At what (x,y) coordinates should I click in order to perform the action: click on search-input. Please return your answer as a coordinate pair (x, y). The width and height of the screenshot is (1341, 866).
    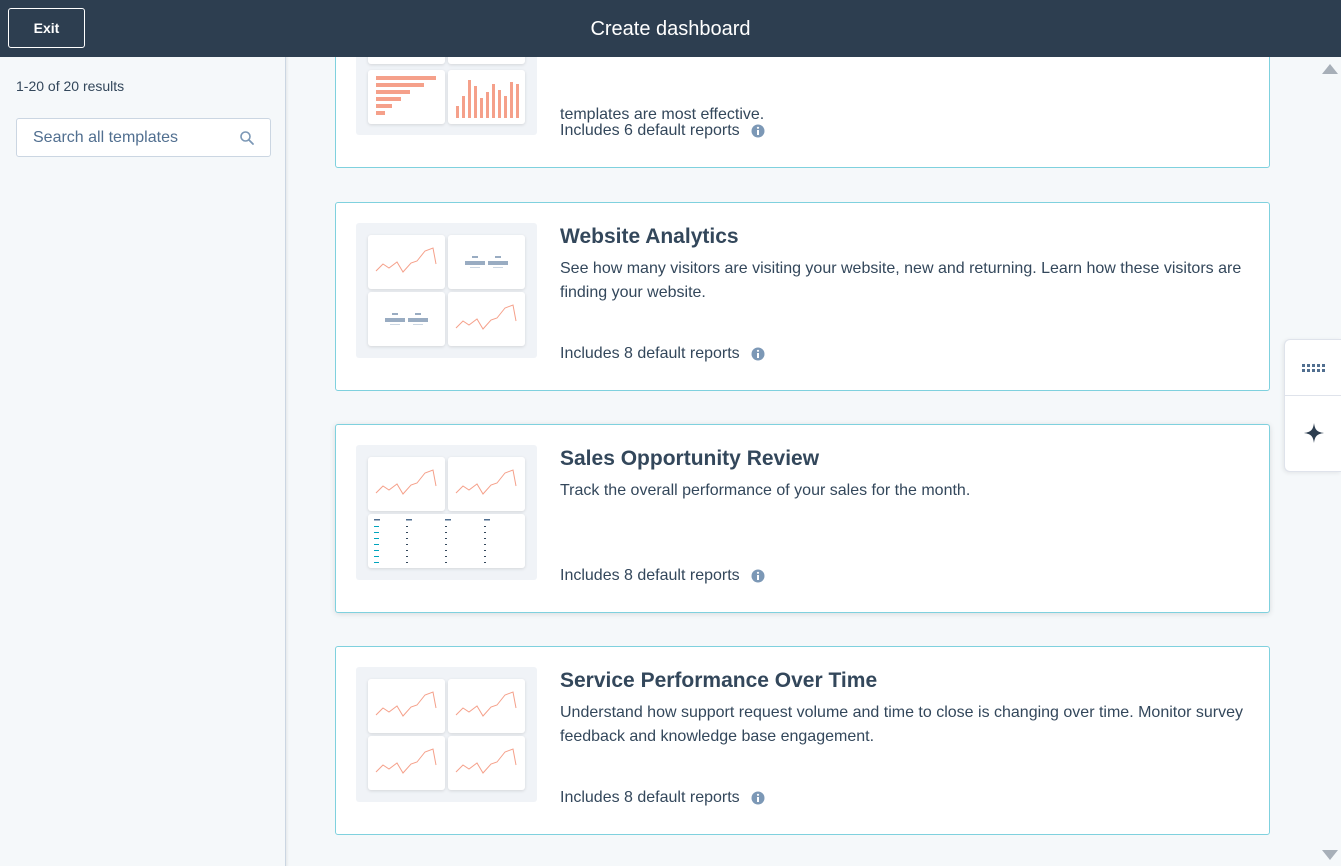
    Looking at the image, I should click on (127, 137).